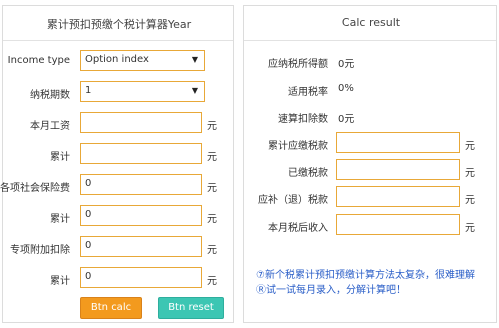  What do you see at coordinates (212, 126) in the screenshot?
I see `monthly-salary-unit: 元` at bounding box center [212, 126].